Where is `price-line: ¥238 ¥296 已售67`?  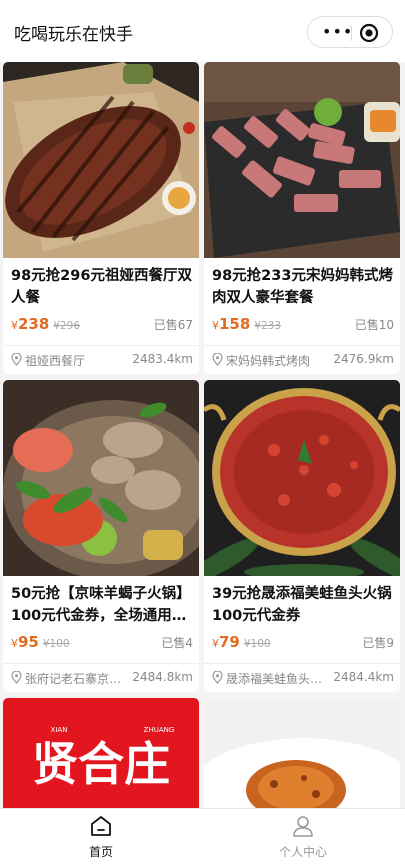
price-line: ¥238 ¥296 已售67 is located at coordinates (102, 324).